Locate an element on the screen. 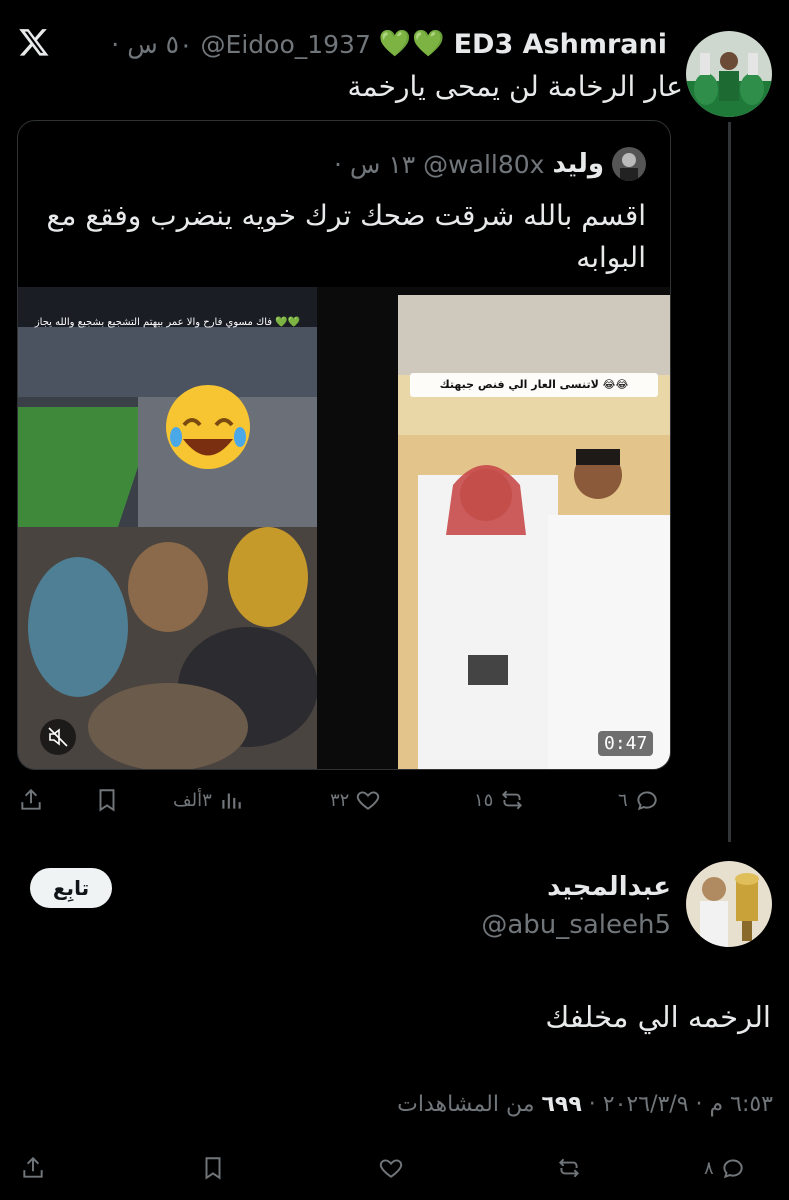 This screenshot has height=1200, width=789. video-overlay-caption-right: لاتنسى العار الي فنص جبهتك 😂😂 is located at coordinates (534, 385).